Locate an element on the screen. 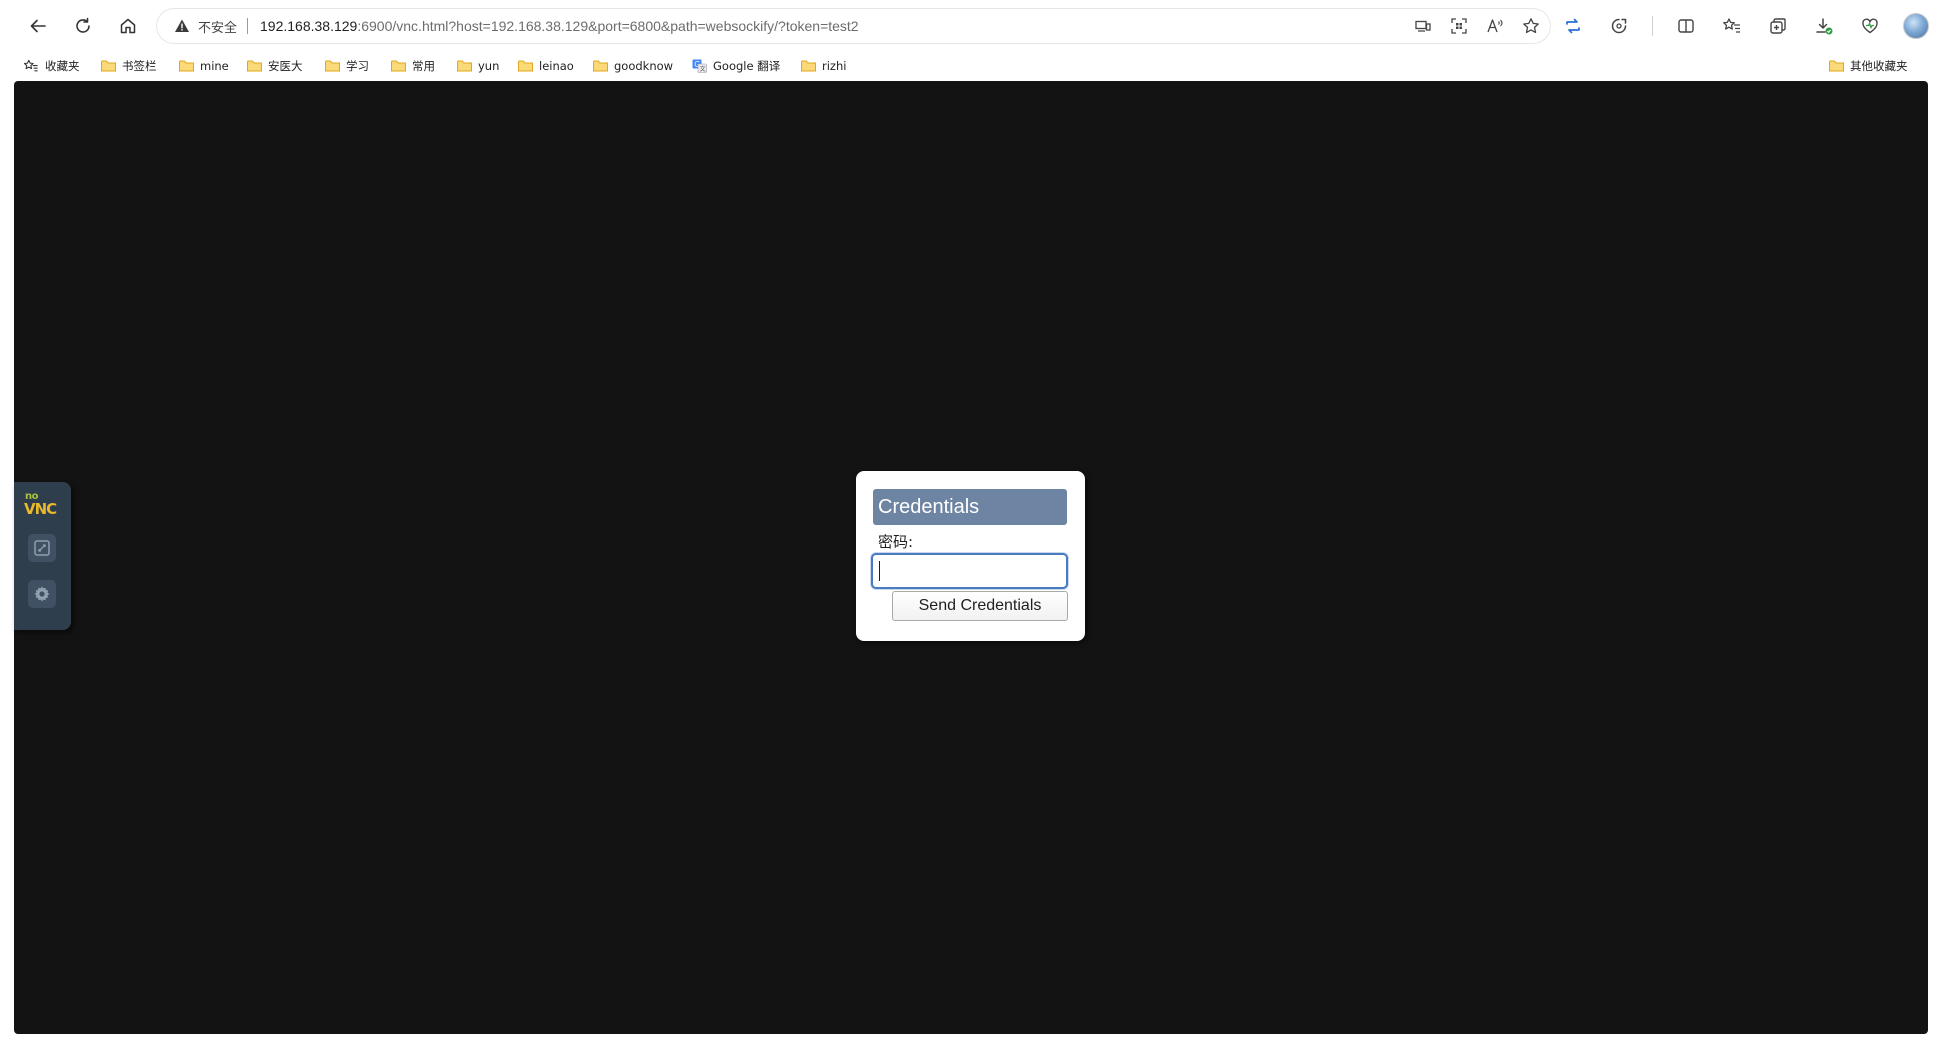 The height and width of the screenshot is (1053, 1941). favorites-star-icon is located at coordinates (30, 65).